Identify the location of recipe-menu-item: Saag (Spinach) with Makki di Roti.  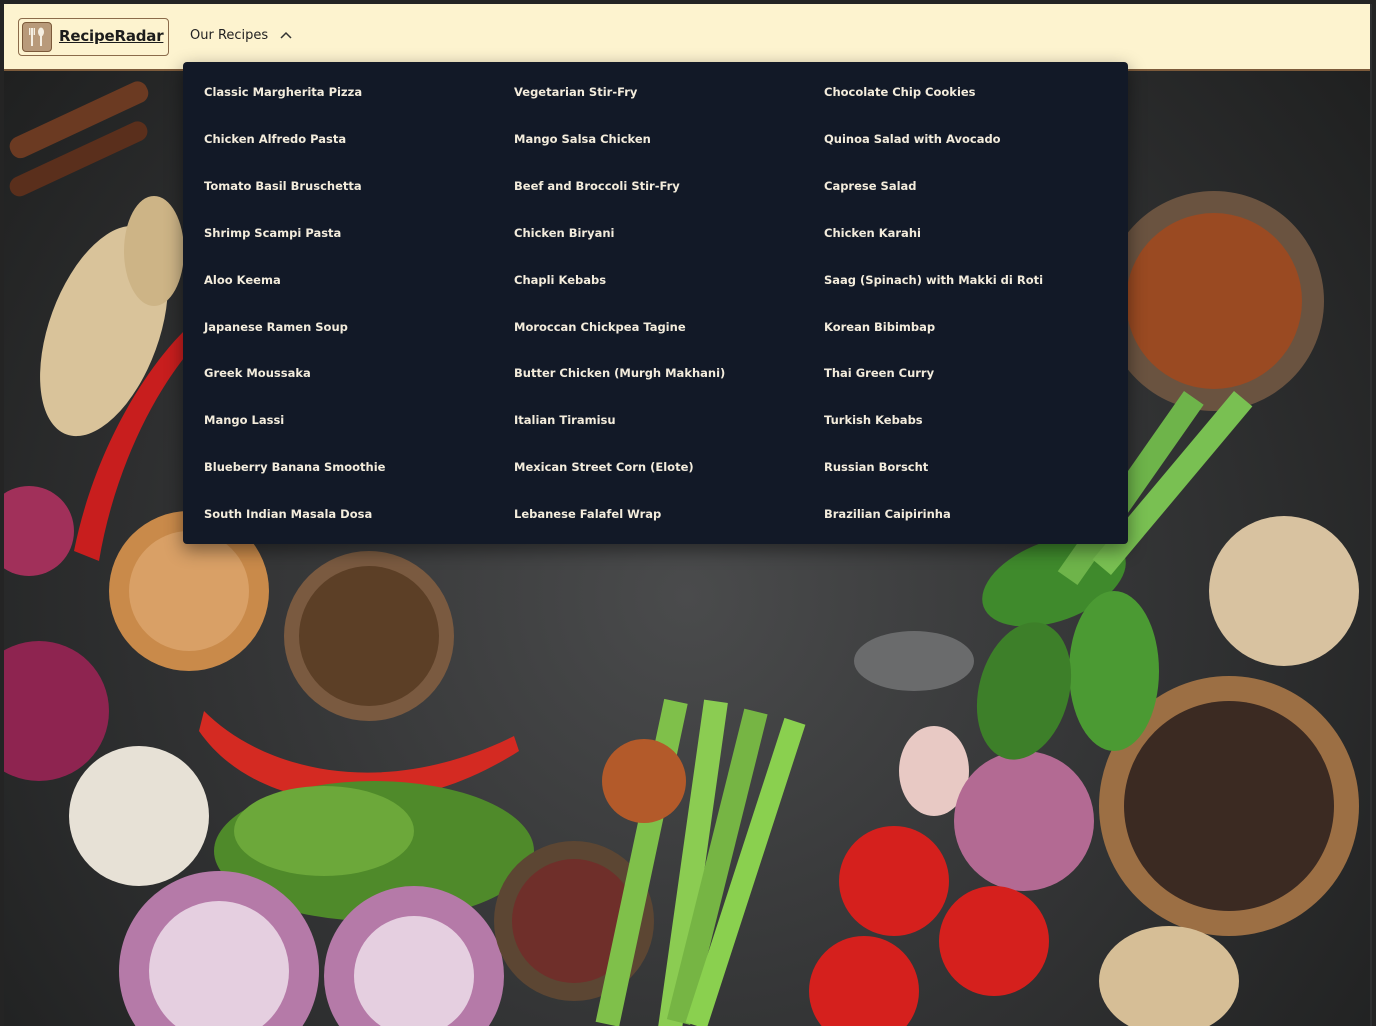
(933, 280).